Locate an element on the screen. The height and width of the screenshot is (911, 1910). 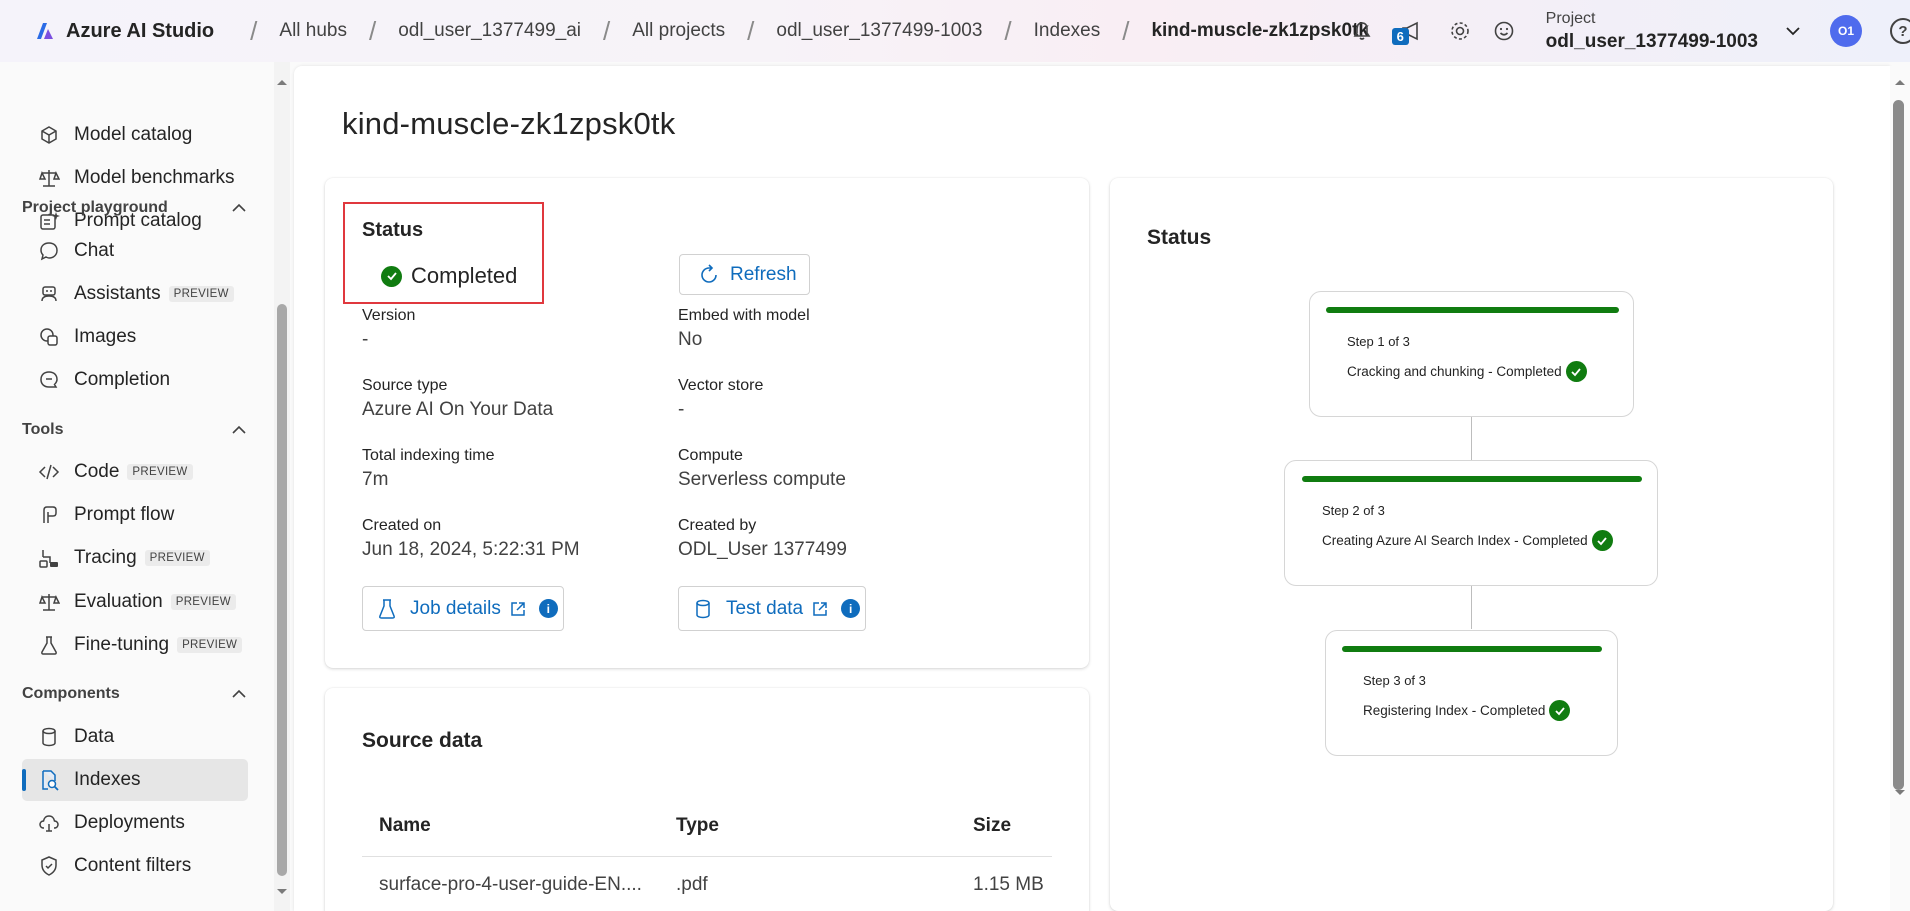
job-details-link: Job details i is located at coordinates (463, 608).